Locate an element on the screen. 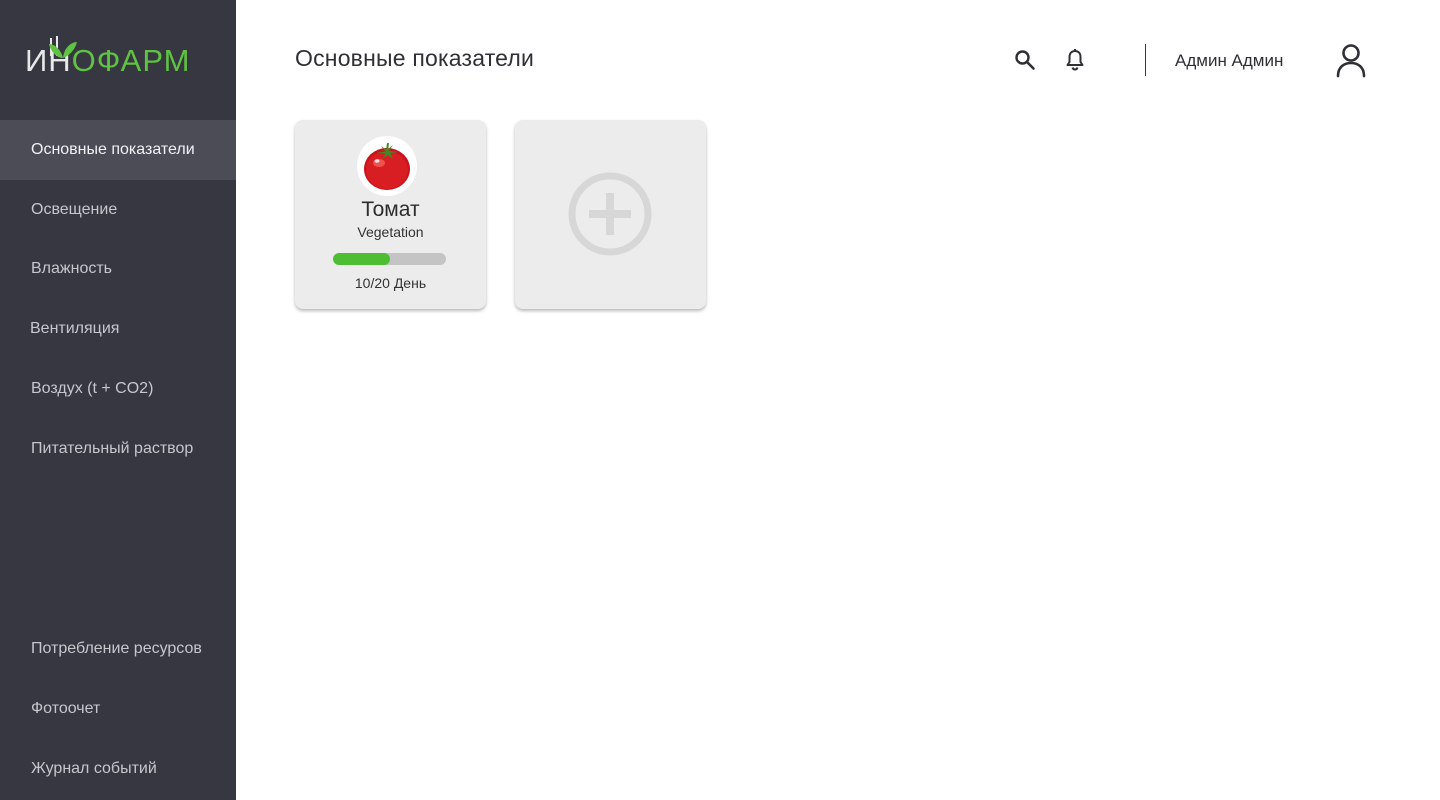 This screenshot has width=1440, height=800. tomato-icon is located at coordinates (387, 166).